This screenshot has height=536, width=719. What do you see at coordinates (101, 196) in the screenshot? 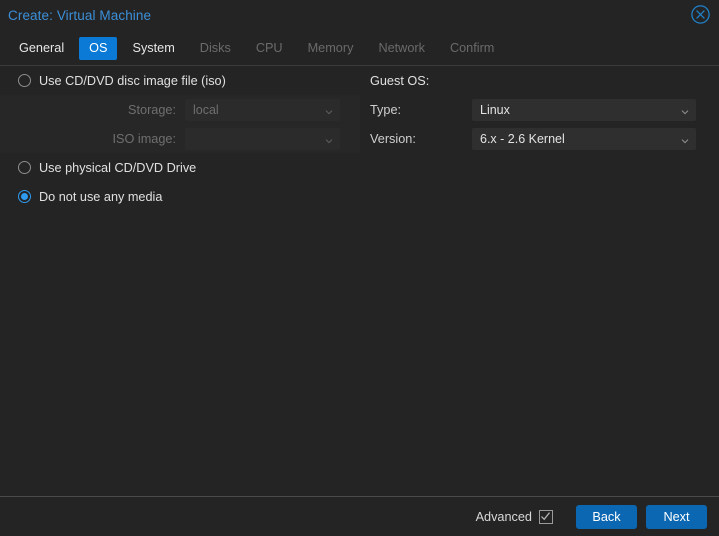
I see `media-option-none-label: Do not use any media` at bounding box center [101, 196].